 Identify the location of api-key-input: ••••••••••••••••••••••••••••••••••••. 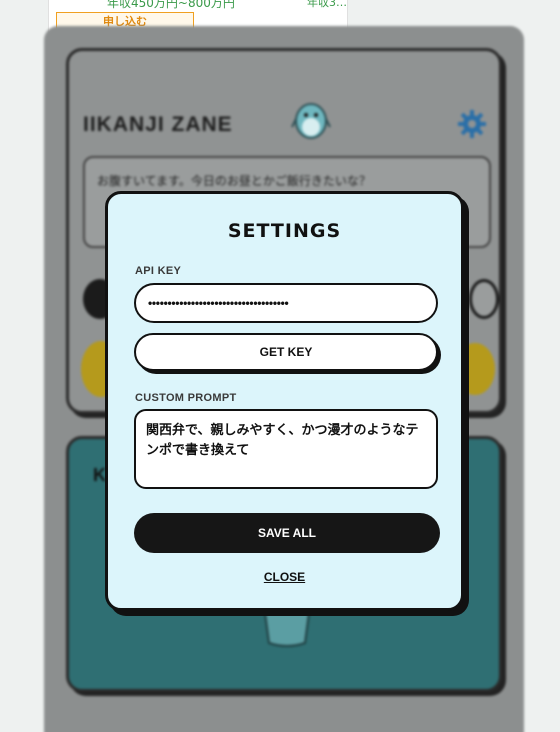
(286, 303).